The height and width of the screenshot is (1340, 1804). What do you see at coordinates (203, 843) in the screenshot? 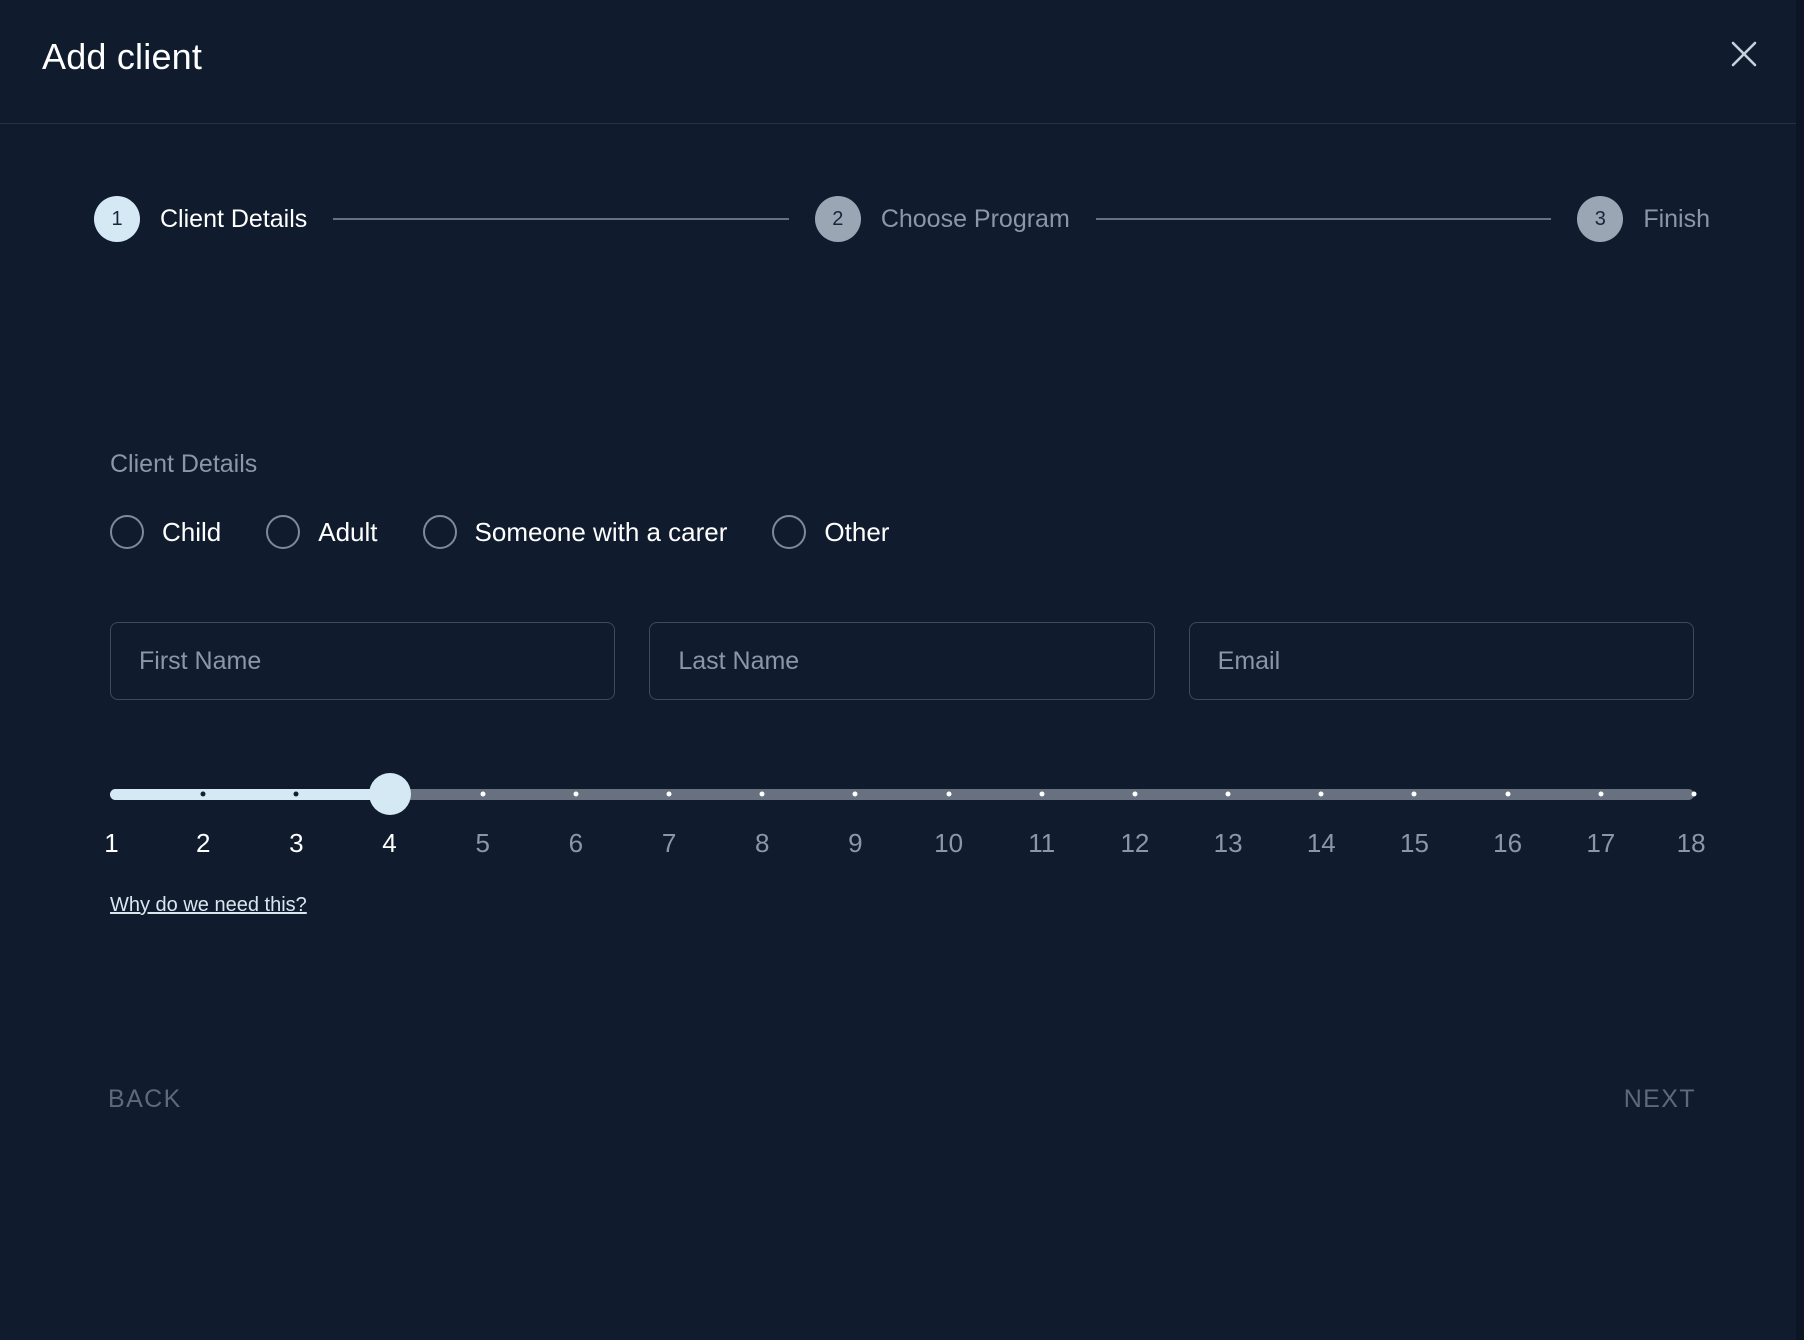
I see `age-slider-label: 2` at bounding box center [203, 843].